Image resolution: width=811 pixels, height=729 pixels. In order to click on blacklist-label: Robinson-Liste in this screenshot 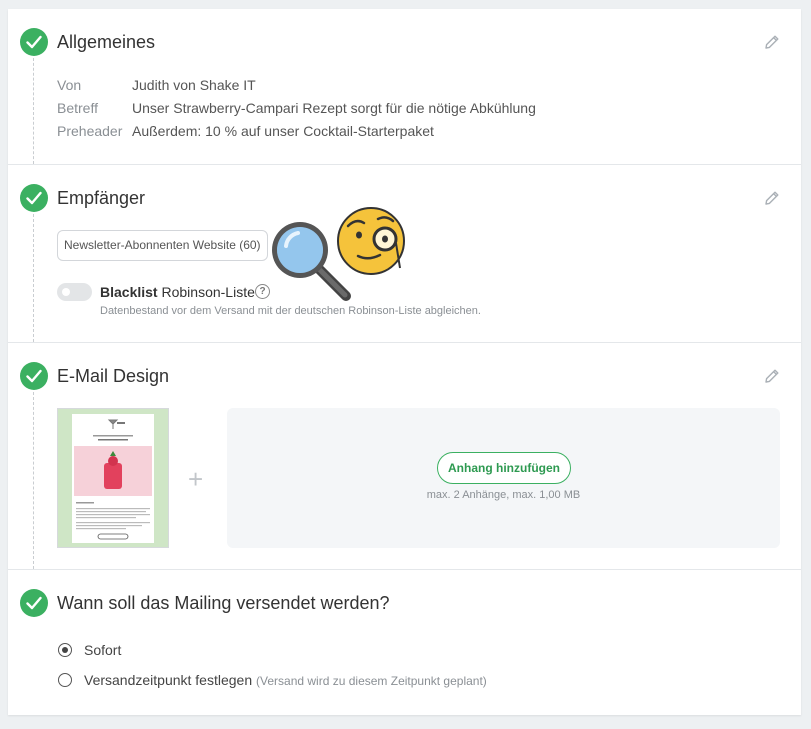, I will do `click(208, 292)`.